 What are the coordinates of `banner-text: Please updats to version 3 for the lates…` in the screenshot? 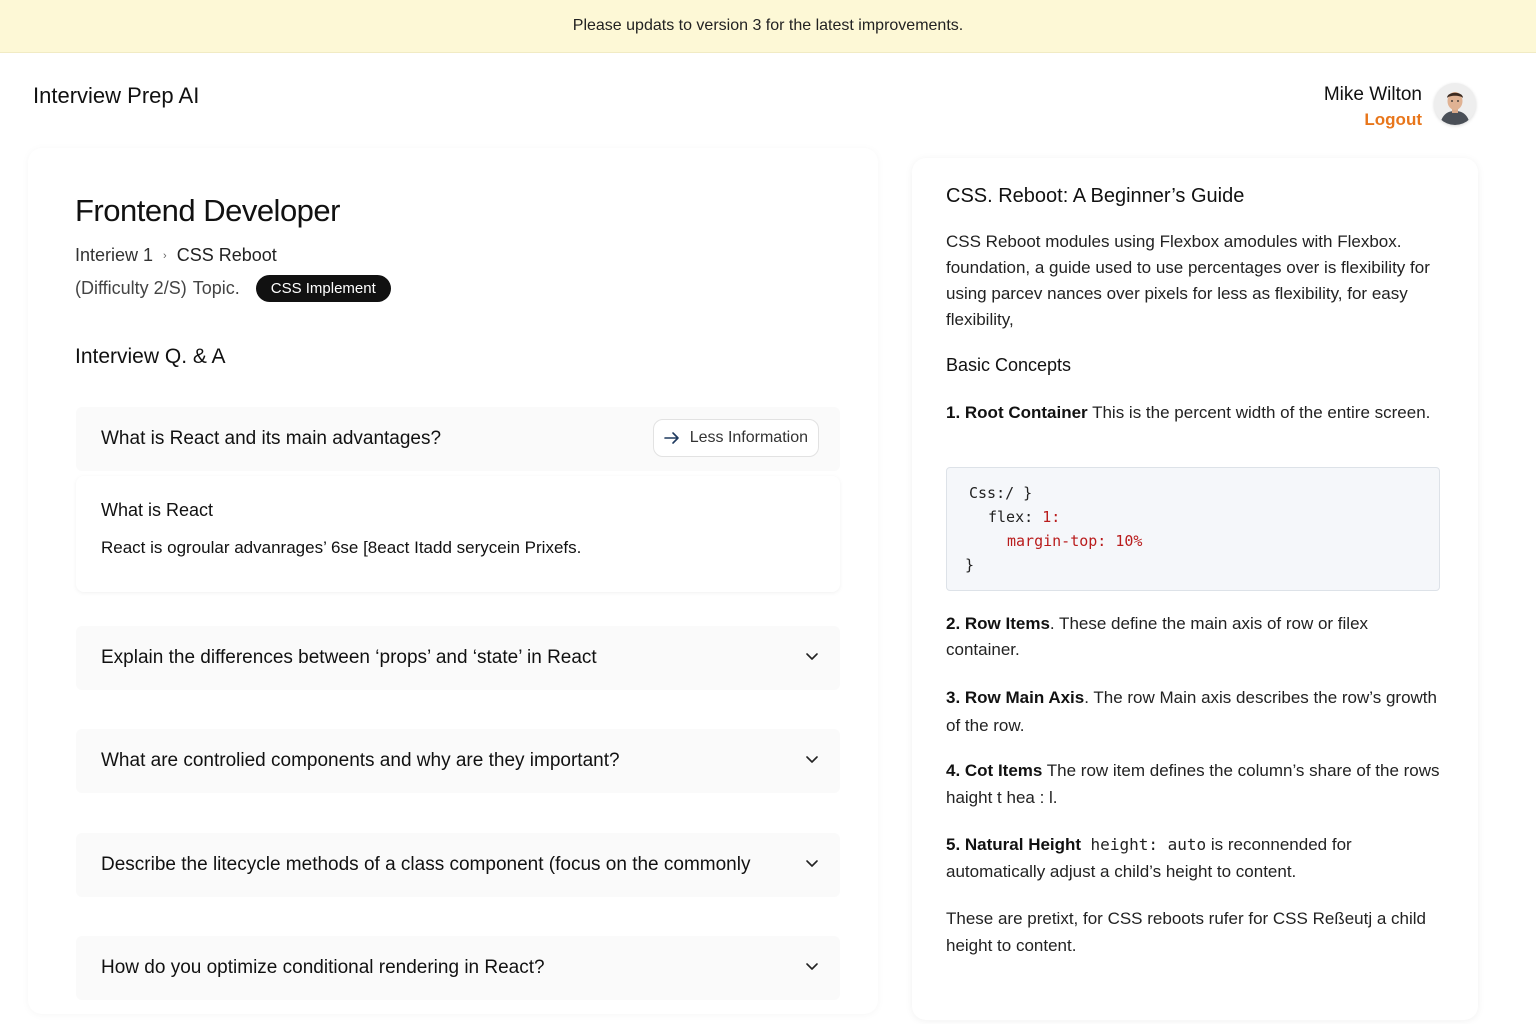 It's located at (768, 25).